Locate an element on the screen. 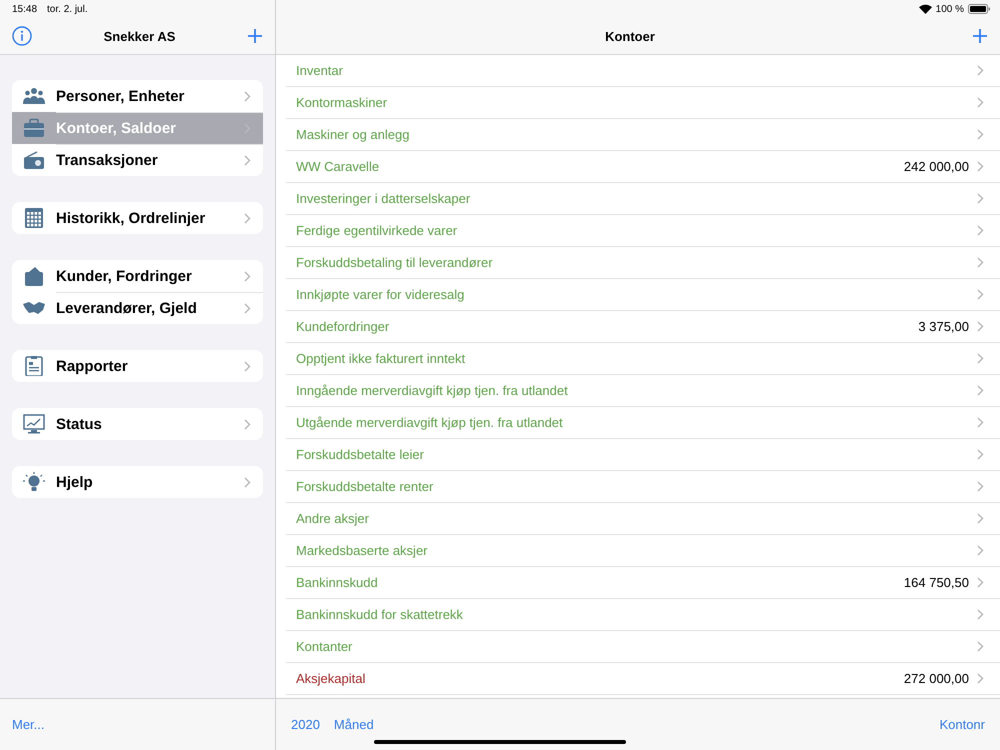  account-name: Kontanter is located at coordinates (325, 646).